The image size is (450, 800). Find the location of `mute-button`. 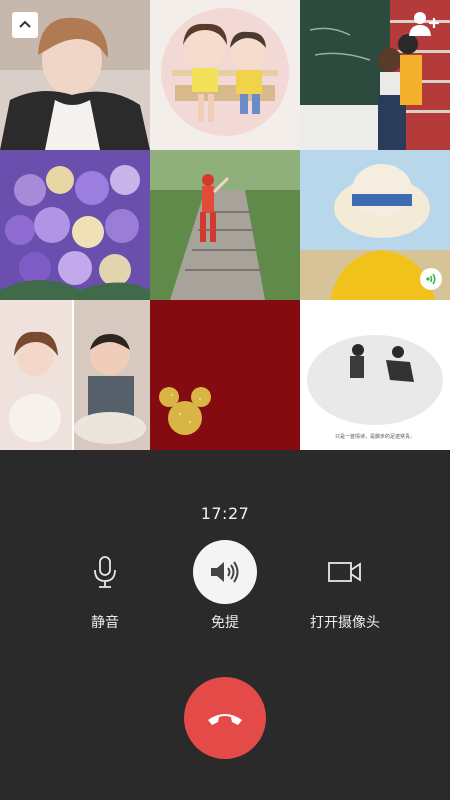

mute-button is located at coordinates (105, 572).